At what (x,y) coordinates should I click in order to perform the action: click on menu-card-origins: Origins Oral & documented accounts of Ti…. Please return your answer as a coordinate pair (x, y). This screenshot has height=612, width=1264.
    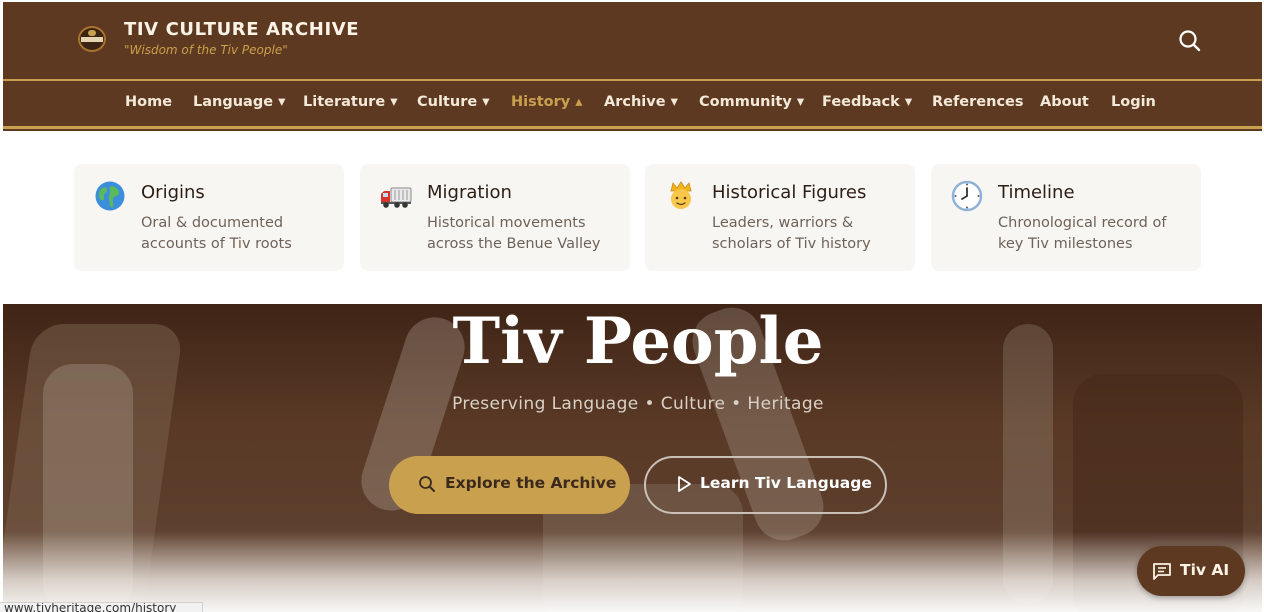
    Looking at the image, I should click on (209, 217).